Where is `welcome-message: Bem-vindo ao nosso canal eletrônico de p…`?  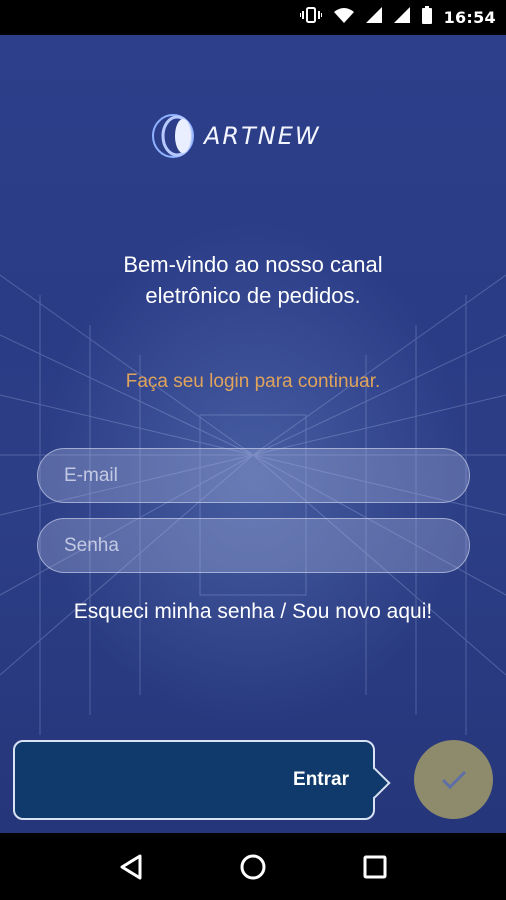
welcome-message: Bem-vindo ao nosso canal eletrônico de p… is located at coordinates (253, 280).